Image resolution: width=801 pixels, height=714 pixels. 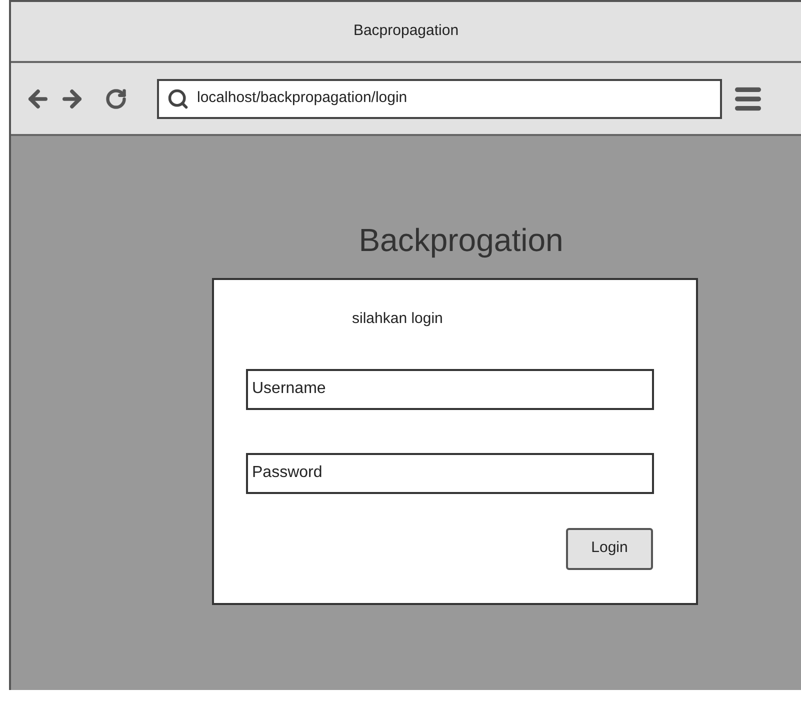 What do you see at coordinates (461, 240) in the screenshot?
I see `page-heading: Backprogation` at bounding box center [461, 240].